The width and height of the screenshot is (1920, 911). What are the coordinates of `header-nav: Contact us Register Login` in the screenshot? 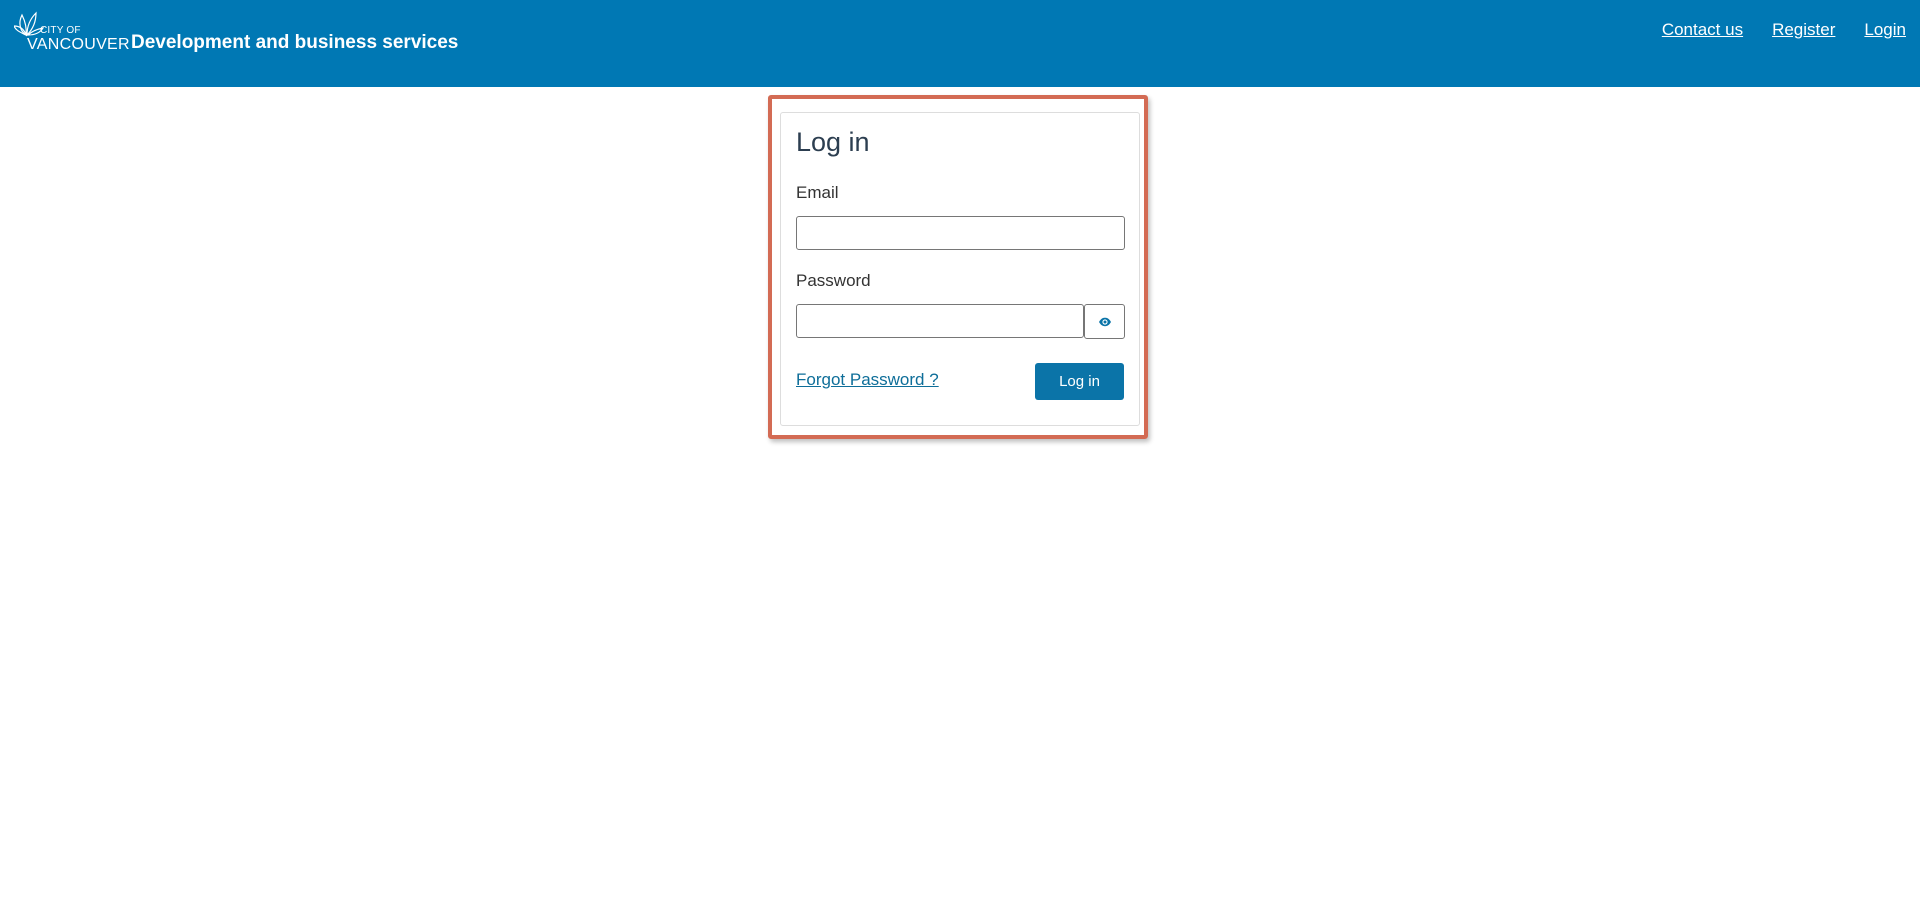 It's located at (1784, 30).